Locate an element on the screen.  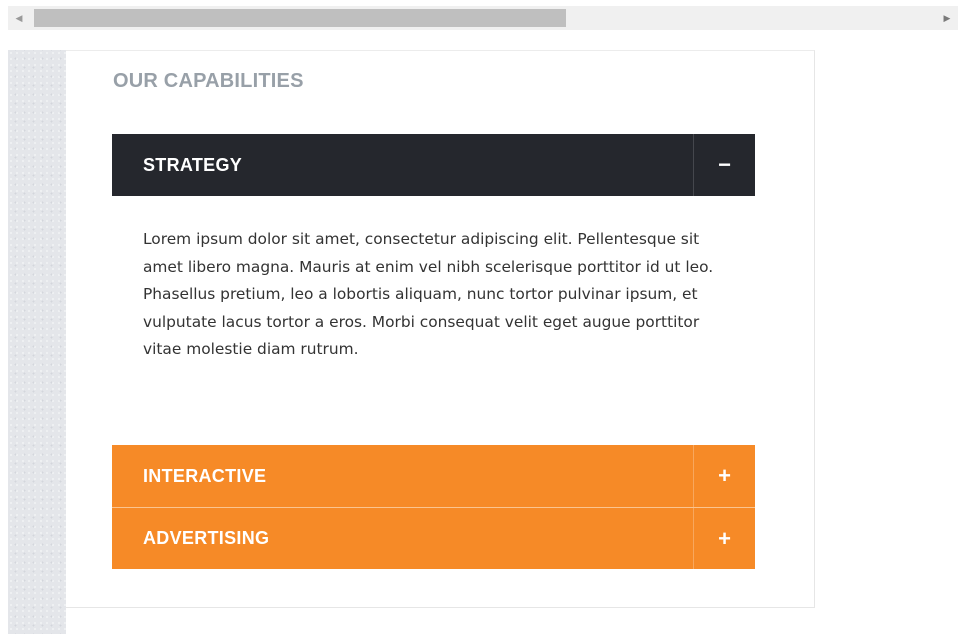
section-title: OUR CAPABILITIES is located at coordinates (208, 81).